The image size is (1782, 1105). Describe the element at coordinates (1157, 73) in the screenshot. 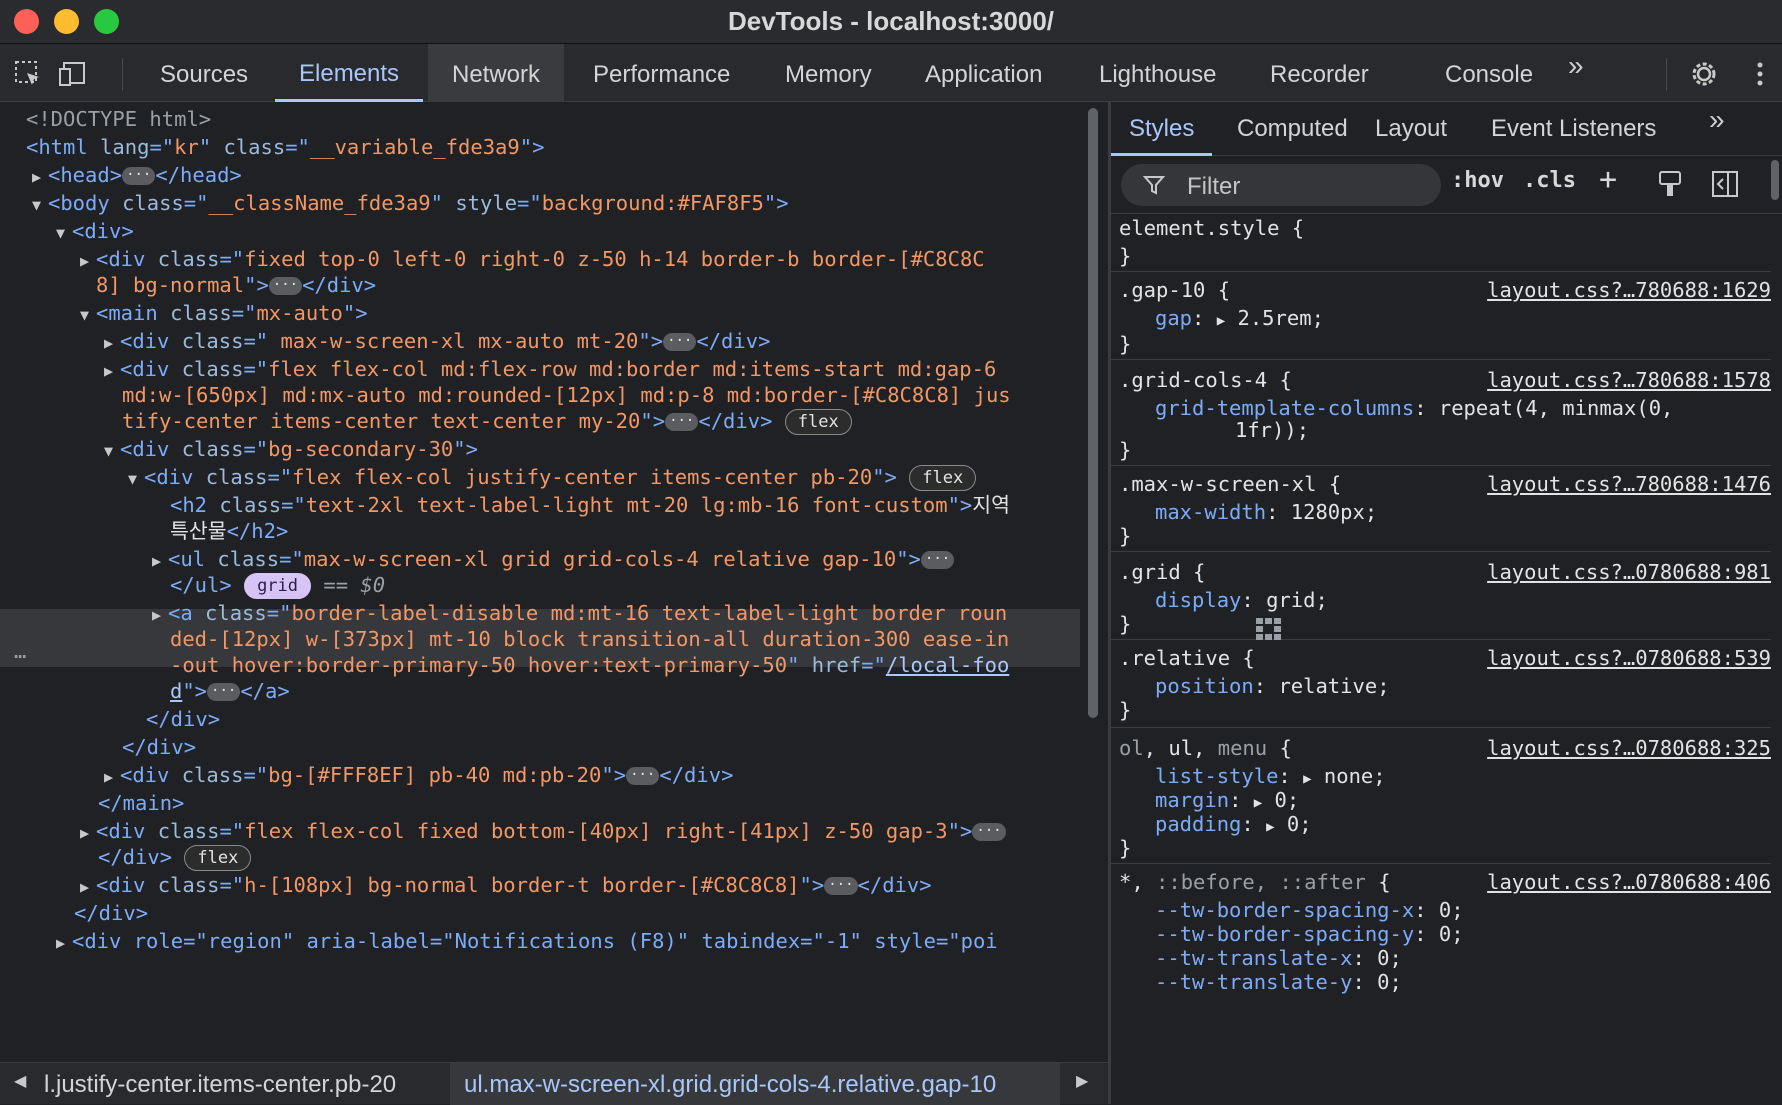

I see `tab-lighthouse: Lighthouse` at that location.